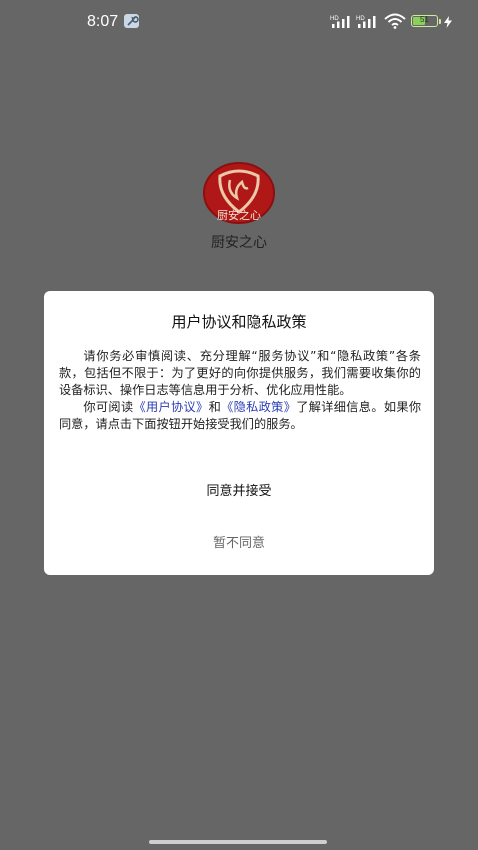 This screenshot has height=850, width=478. I want to click on app-logo: 厨安之心, so click(239, 193).